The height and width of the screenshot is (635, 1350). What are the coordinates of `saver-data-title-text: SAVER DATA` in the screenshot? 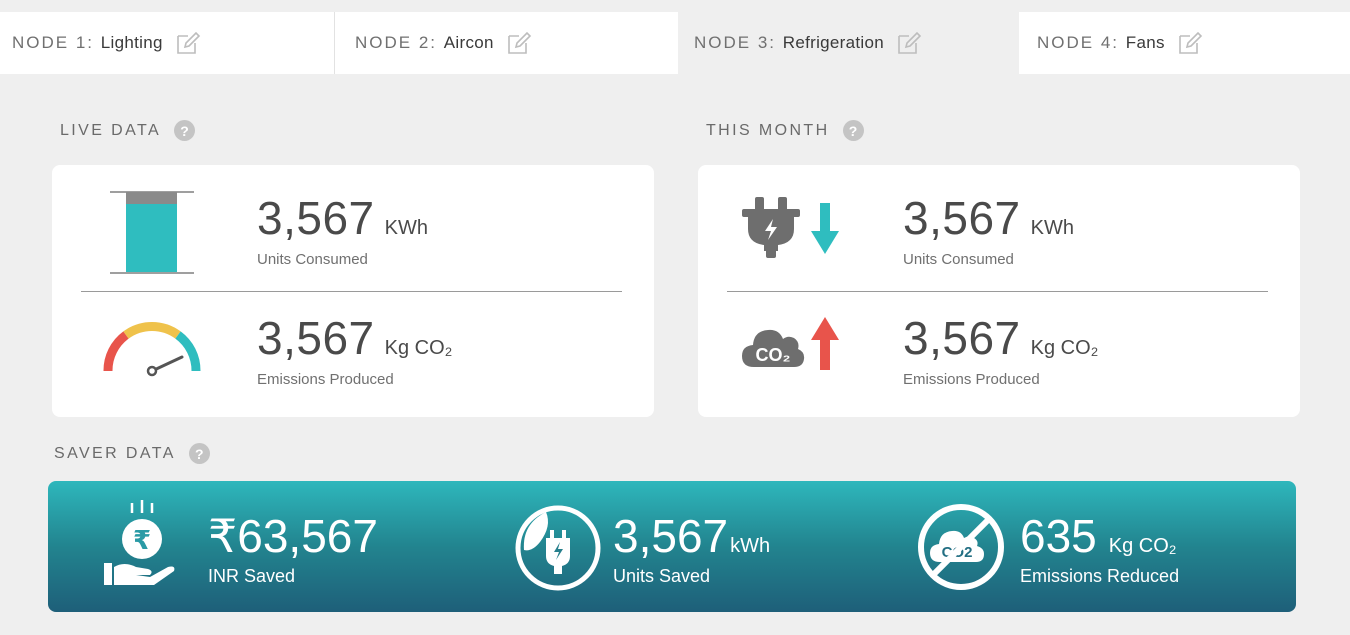 It's located at (115, 453).